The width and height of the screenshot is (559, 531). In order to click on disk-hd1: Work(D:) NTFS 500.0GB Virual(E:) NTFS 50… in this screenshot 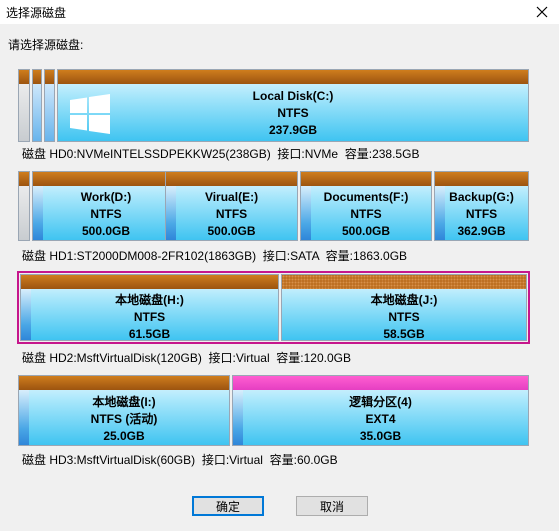, I will do `click(273, 206)`.